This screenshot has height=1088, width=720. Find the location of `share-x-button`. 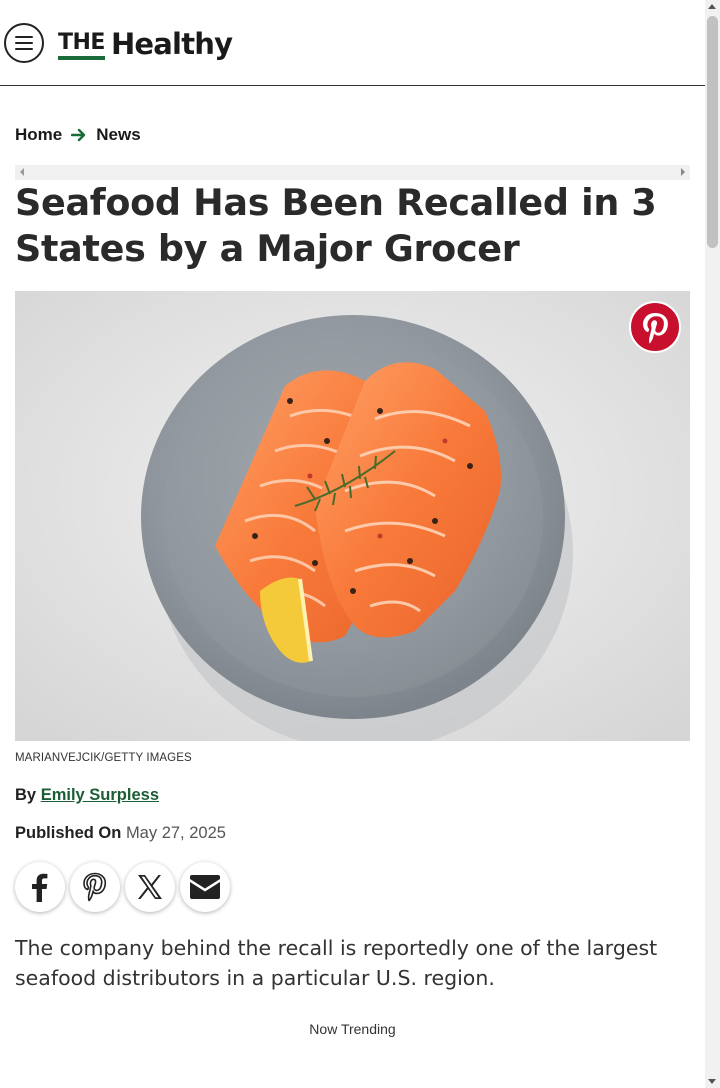

share-x-button is located at coordinates (150, 887).